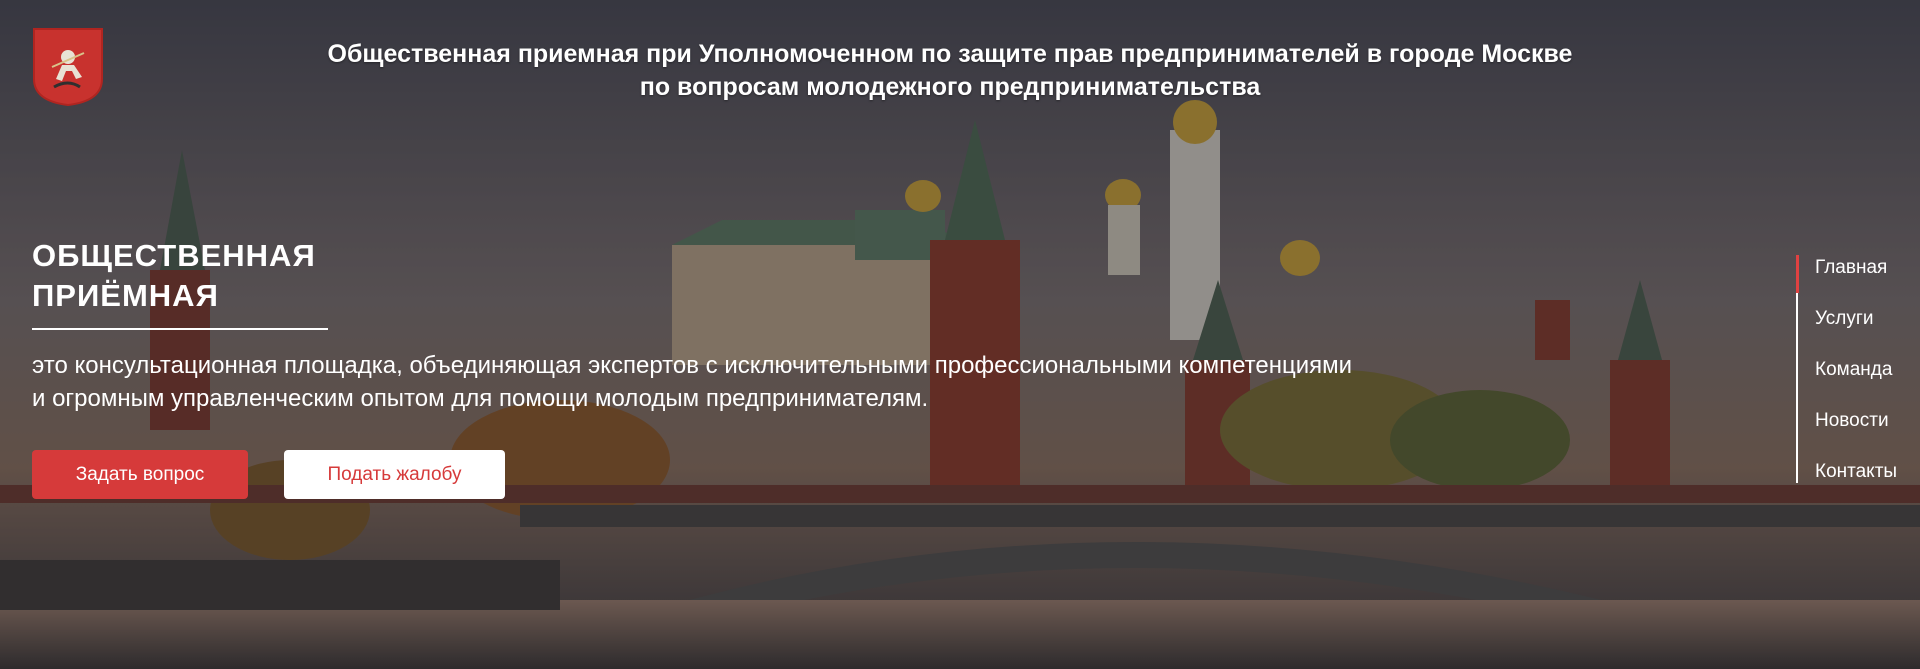 The height and width of the screenshot is (669, 1920). I want to click on nav-item-news: Новости, so click(1858, 433).